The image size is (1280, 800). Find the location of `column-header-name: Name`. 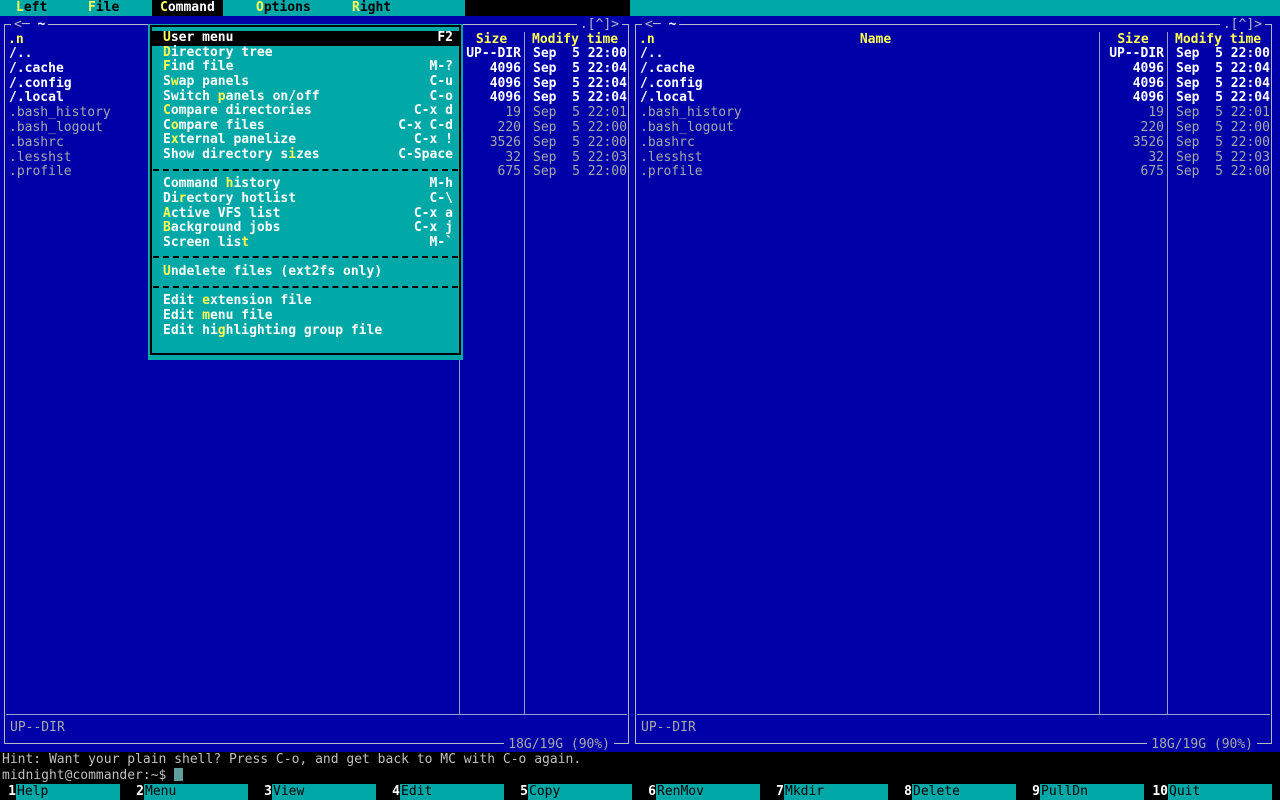

column-header-name: Name is located at coordinates (875, 39).